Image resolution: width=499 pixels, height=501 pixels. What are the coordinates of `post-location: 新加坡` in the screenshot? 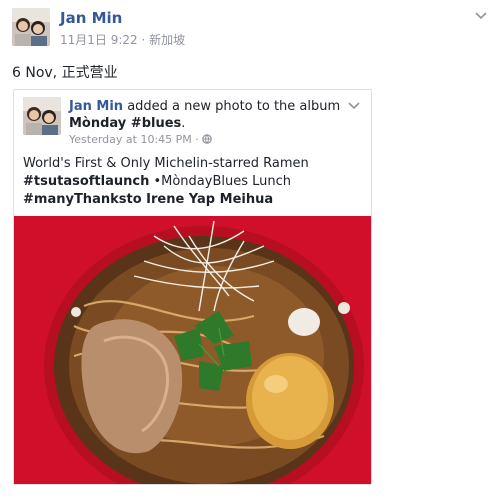 It's located at (167, 40).